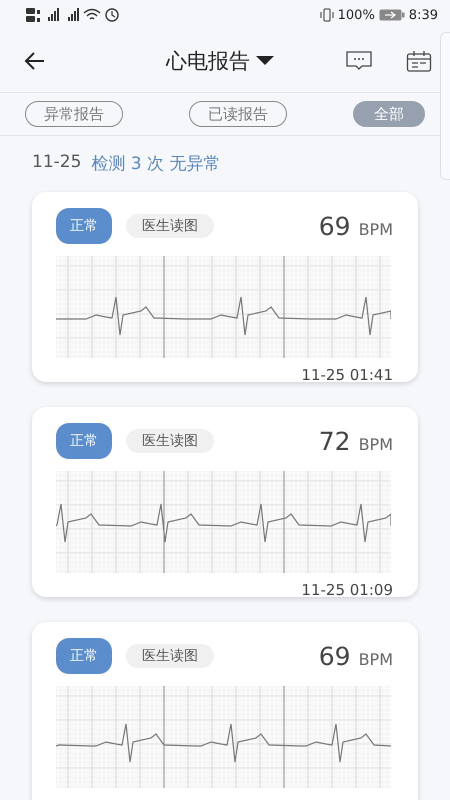  I want to click on summary-date: 11-25, so click(57, 163).